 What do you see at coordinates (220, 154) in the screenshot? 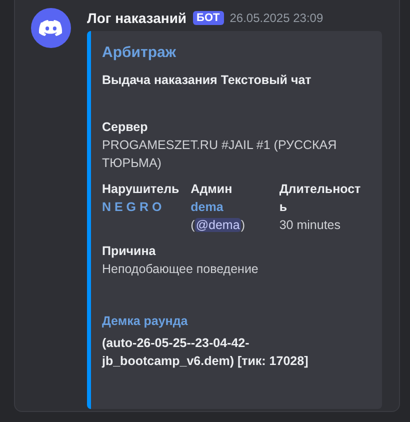
I see `field-value: PROGAMESZET.RU #JAIL #1 (РУССКАЯ ТЮРЬМА)` at bounding box center [220, 154].